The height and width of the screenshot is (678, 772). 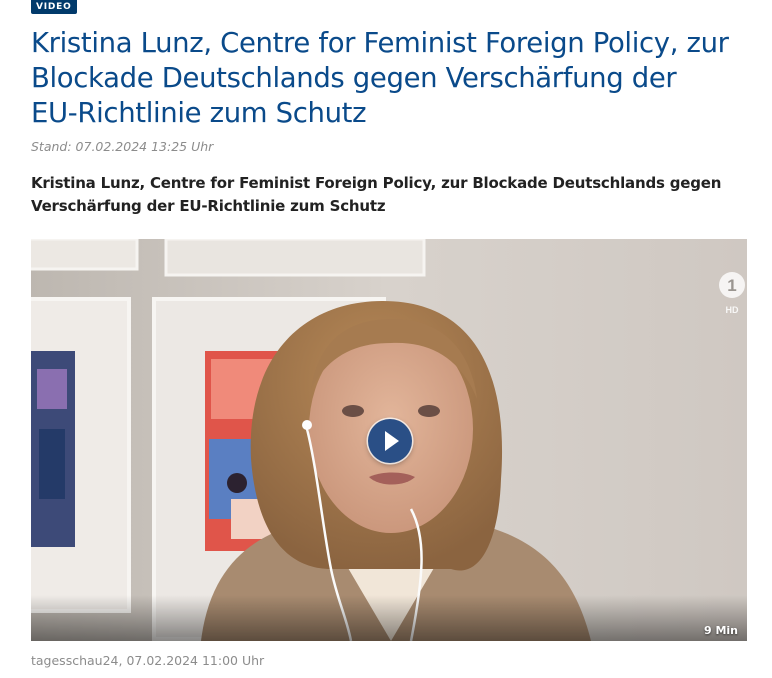 I want to click on channel-logo-icon: 1 HD, so click(x=732, y=293).